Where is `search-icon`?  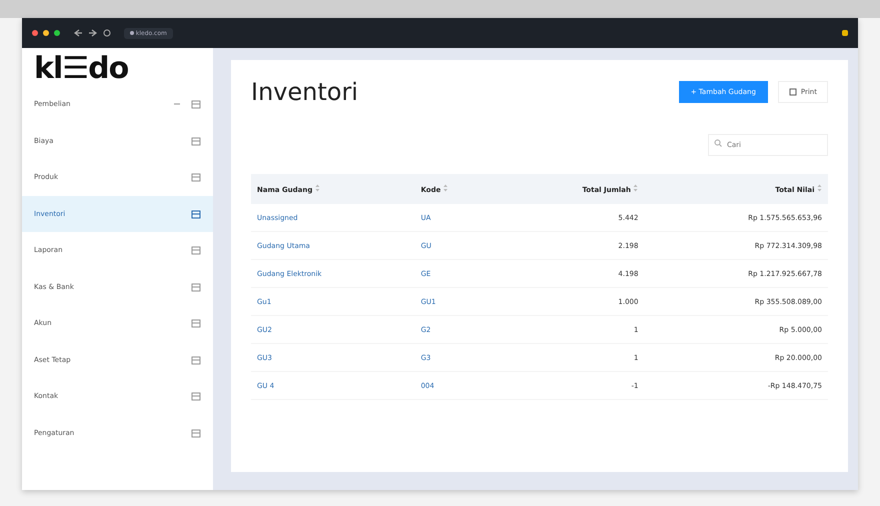 search-icon is located at coordinates (718, 143).